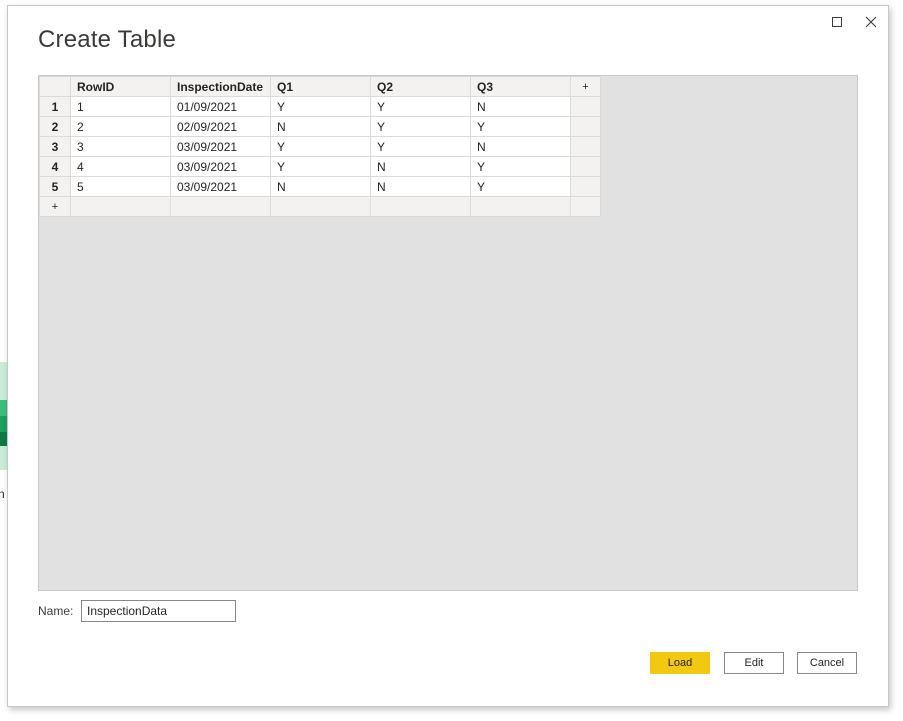 This screenshot has height=721, width=903. Describe the element at coordinates (585, 86) in the screenshot. I see `add-column-button: +` at that location.